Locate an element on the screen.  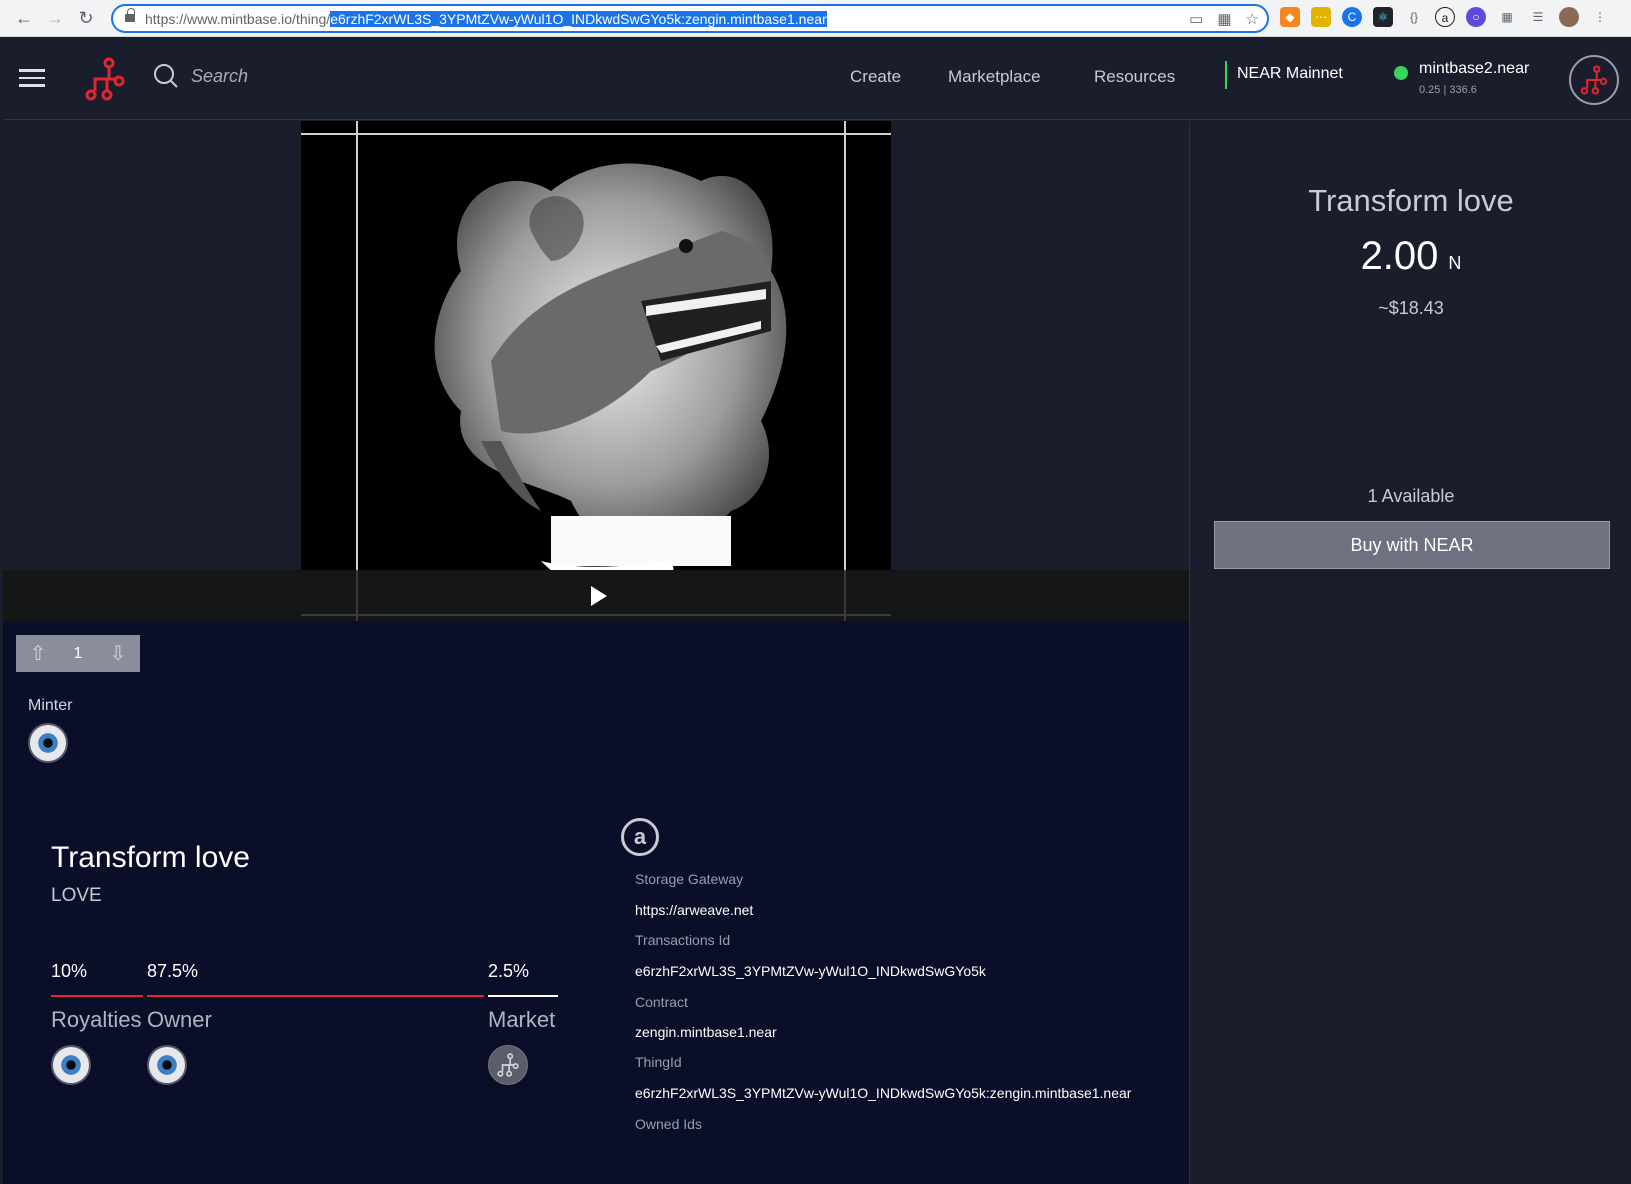
arrow-up-icon: ⇧ is located at coordinates (38, 653).